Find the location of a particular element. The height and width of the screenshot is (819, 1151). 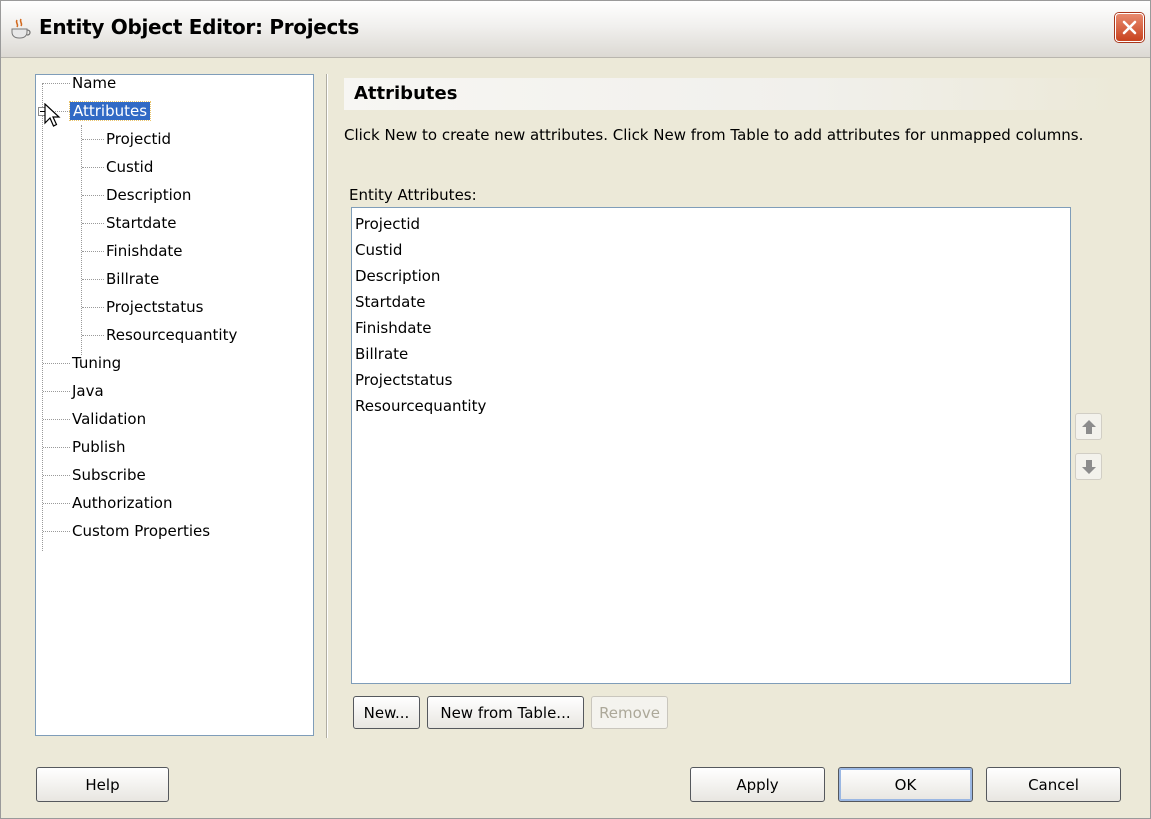

nav-item-label: Validation is located at coordinates (109, 419).